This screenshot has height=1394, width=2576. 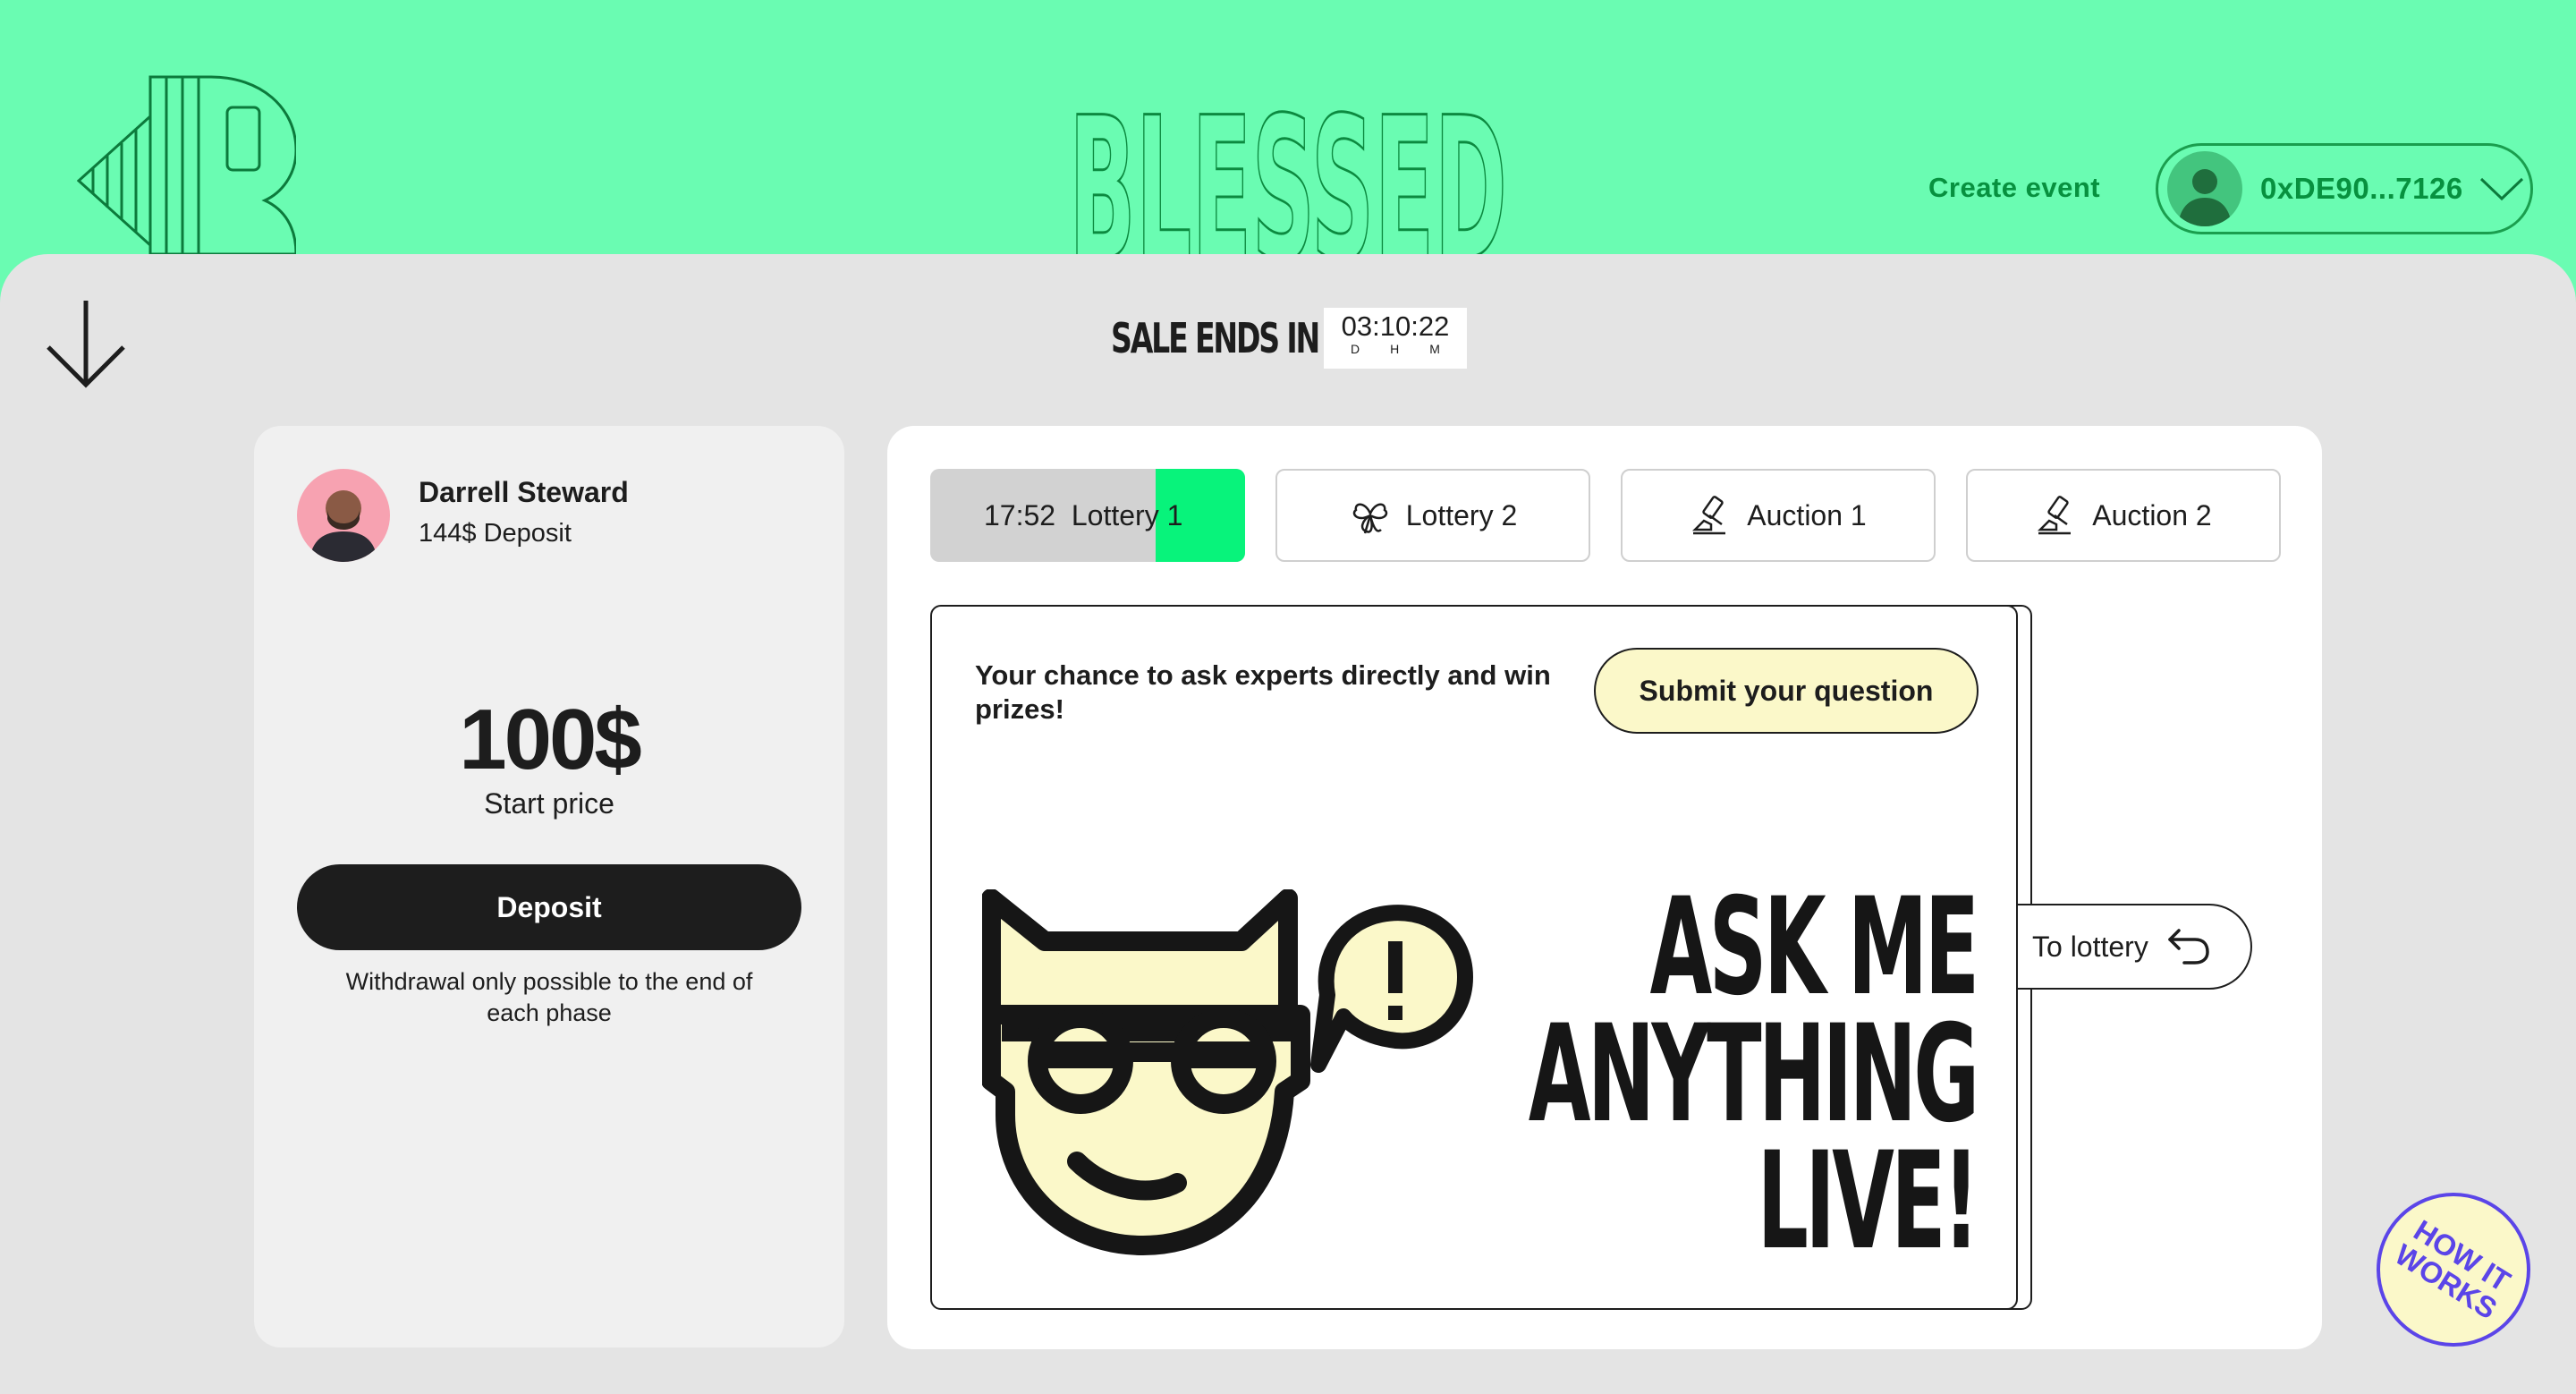 What do you see at coordinates (1815, 947) in the screenshot?
I see `headline-line-1: ASK ME` at bounding box center [1815, 947].